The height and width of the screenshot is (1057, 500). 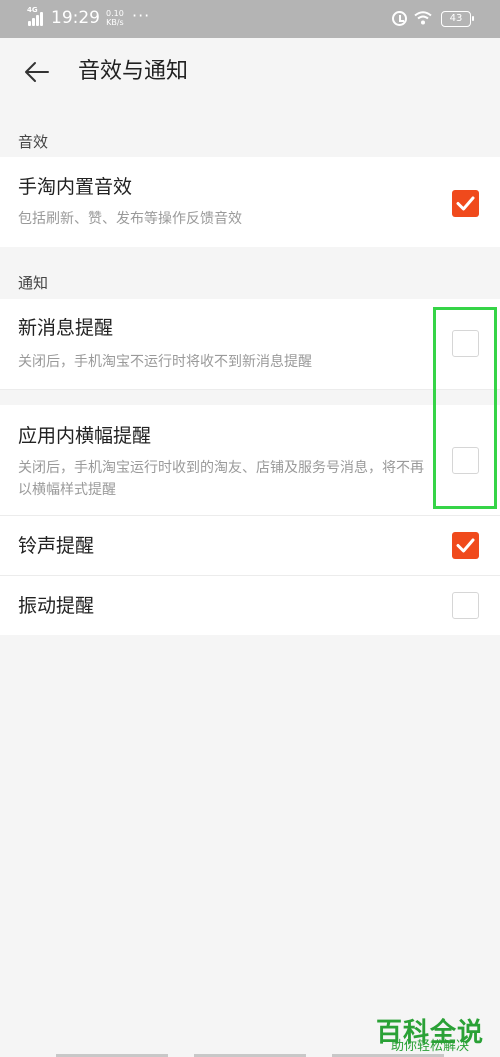 What do you see at coordinates (250, 605) in the screenshot?
I see `setting-row-vibration: 振动提醒` at bounding box center [250, 605].